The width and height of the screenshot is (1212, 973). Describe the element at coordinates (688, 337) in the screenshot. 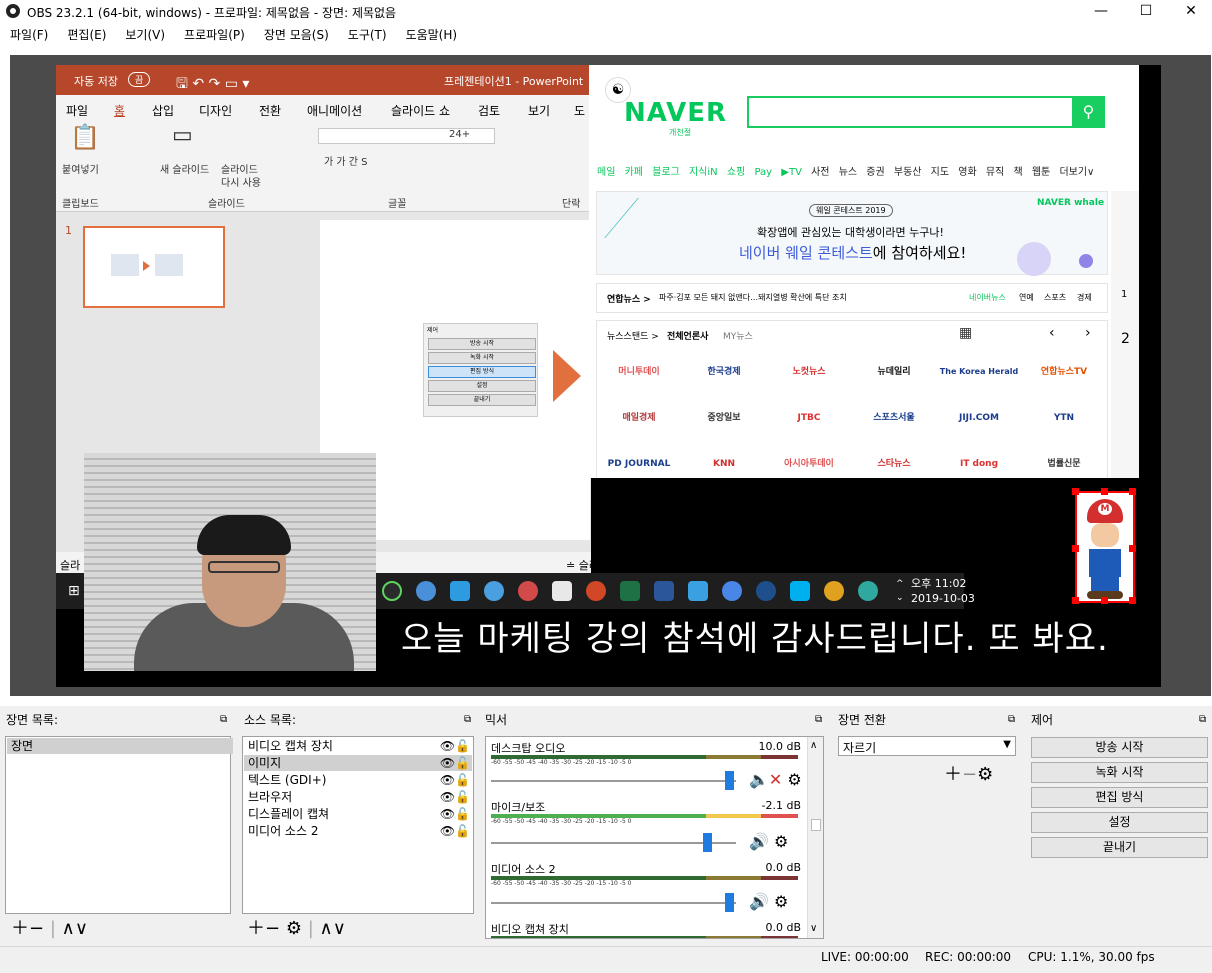

I see `press-header: 전체언론사` at that location.